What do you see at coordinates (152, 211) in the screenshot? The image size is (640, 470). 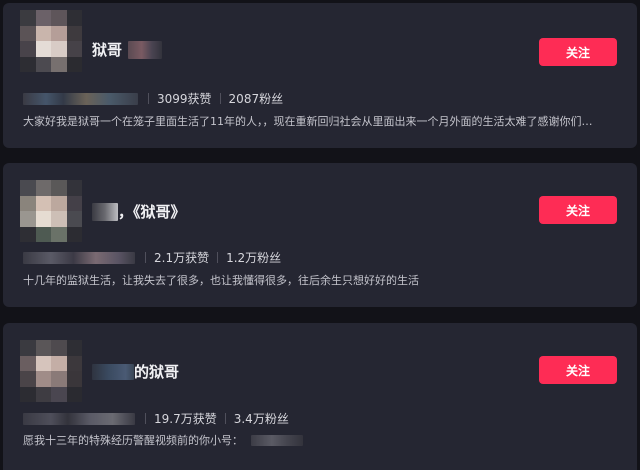 I see `username: ，《狱哥》` at bounding box center [152, 211].